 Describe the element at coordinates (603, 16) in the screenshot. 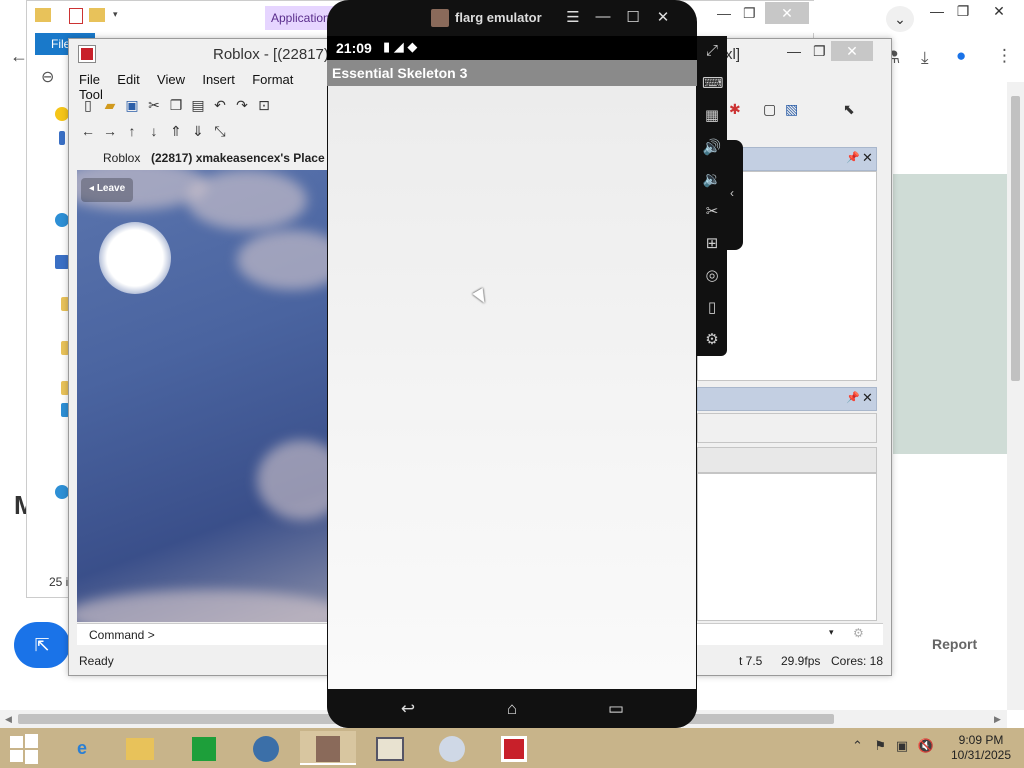

I see `emulator-minimize-button: —` at that location.